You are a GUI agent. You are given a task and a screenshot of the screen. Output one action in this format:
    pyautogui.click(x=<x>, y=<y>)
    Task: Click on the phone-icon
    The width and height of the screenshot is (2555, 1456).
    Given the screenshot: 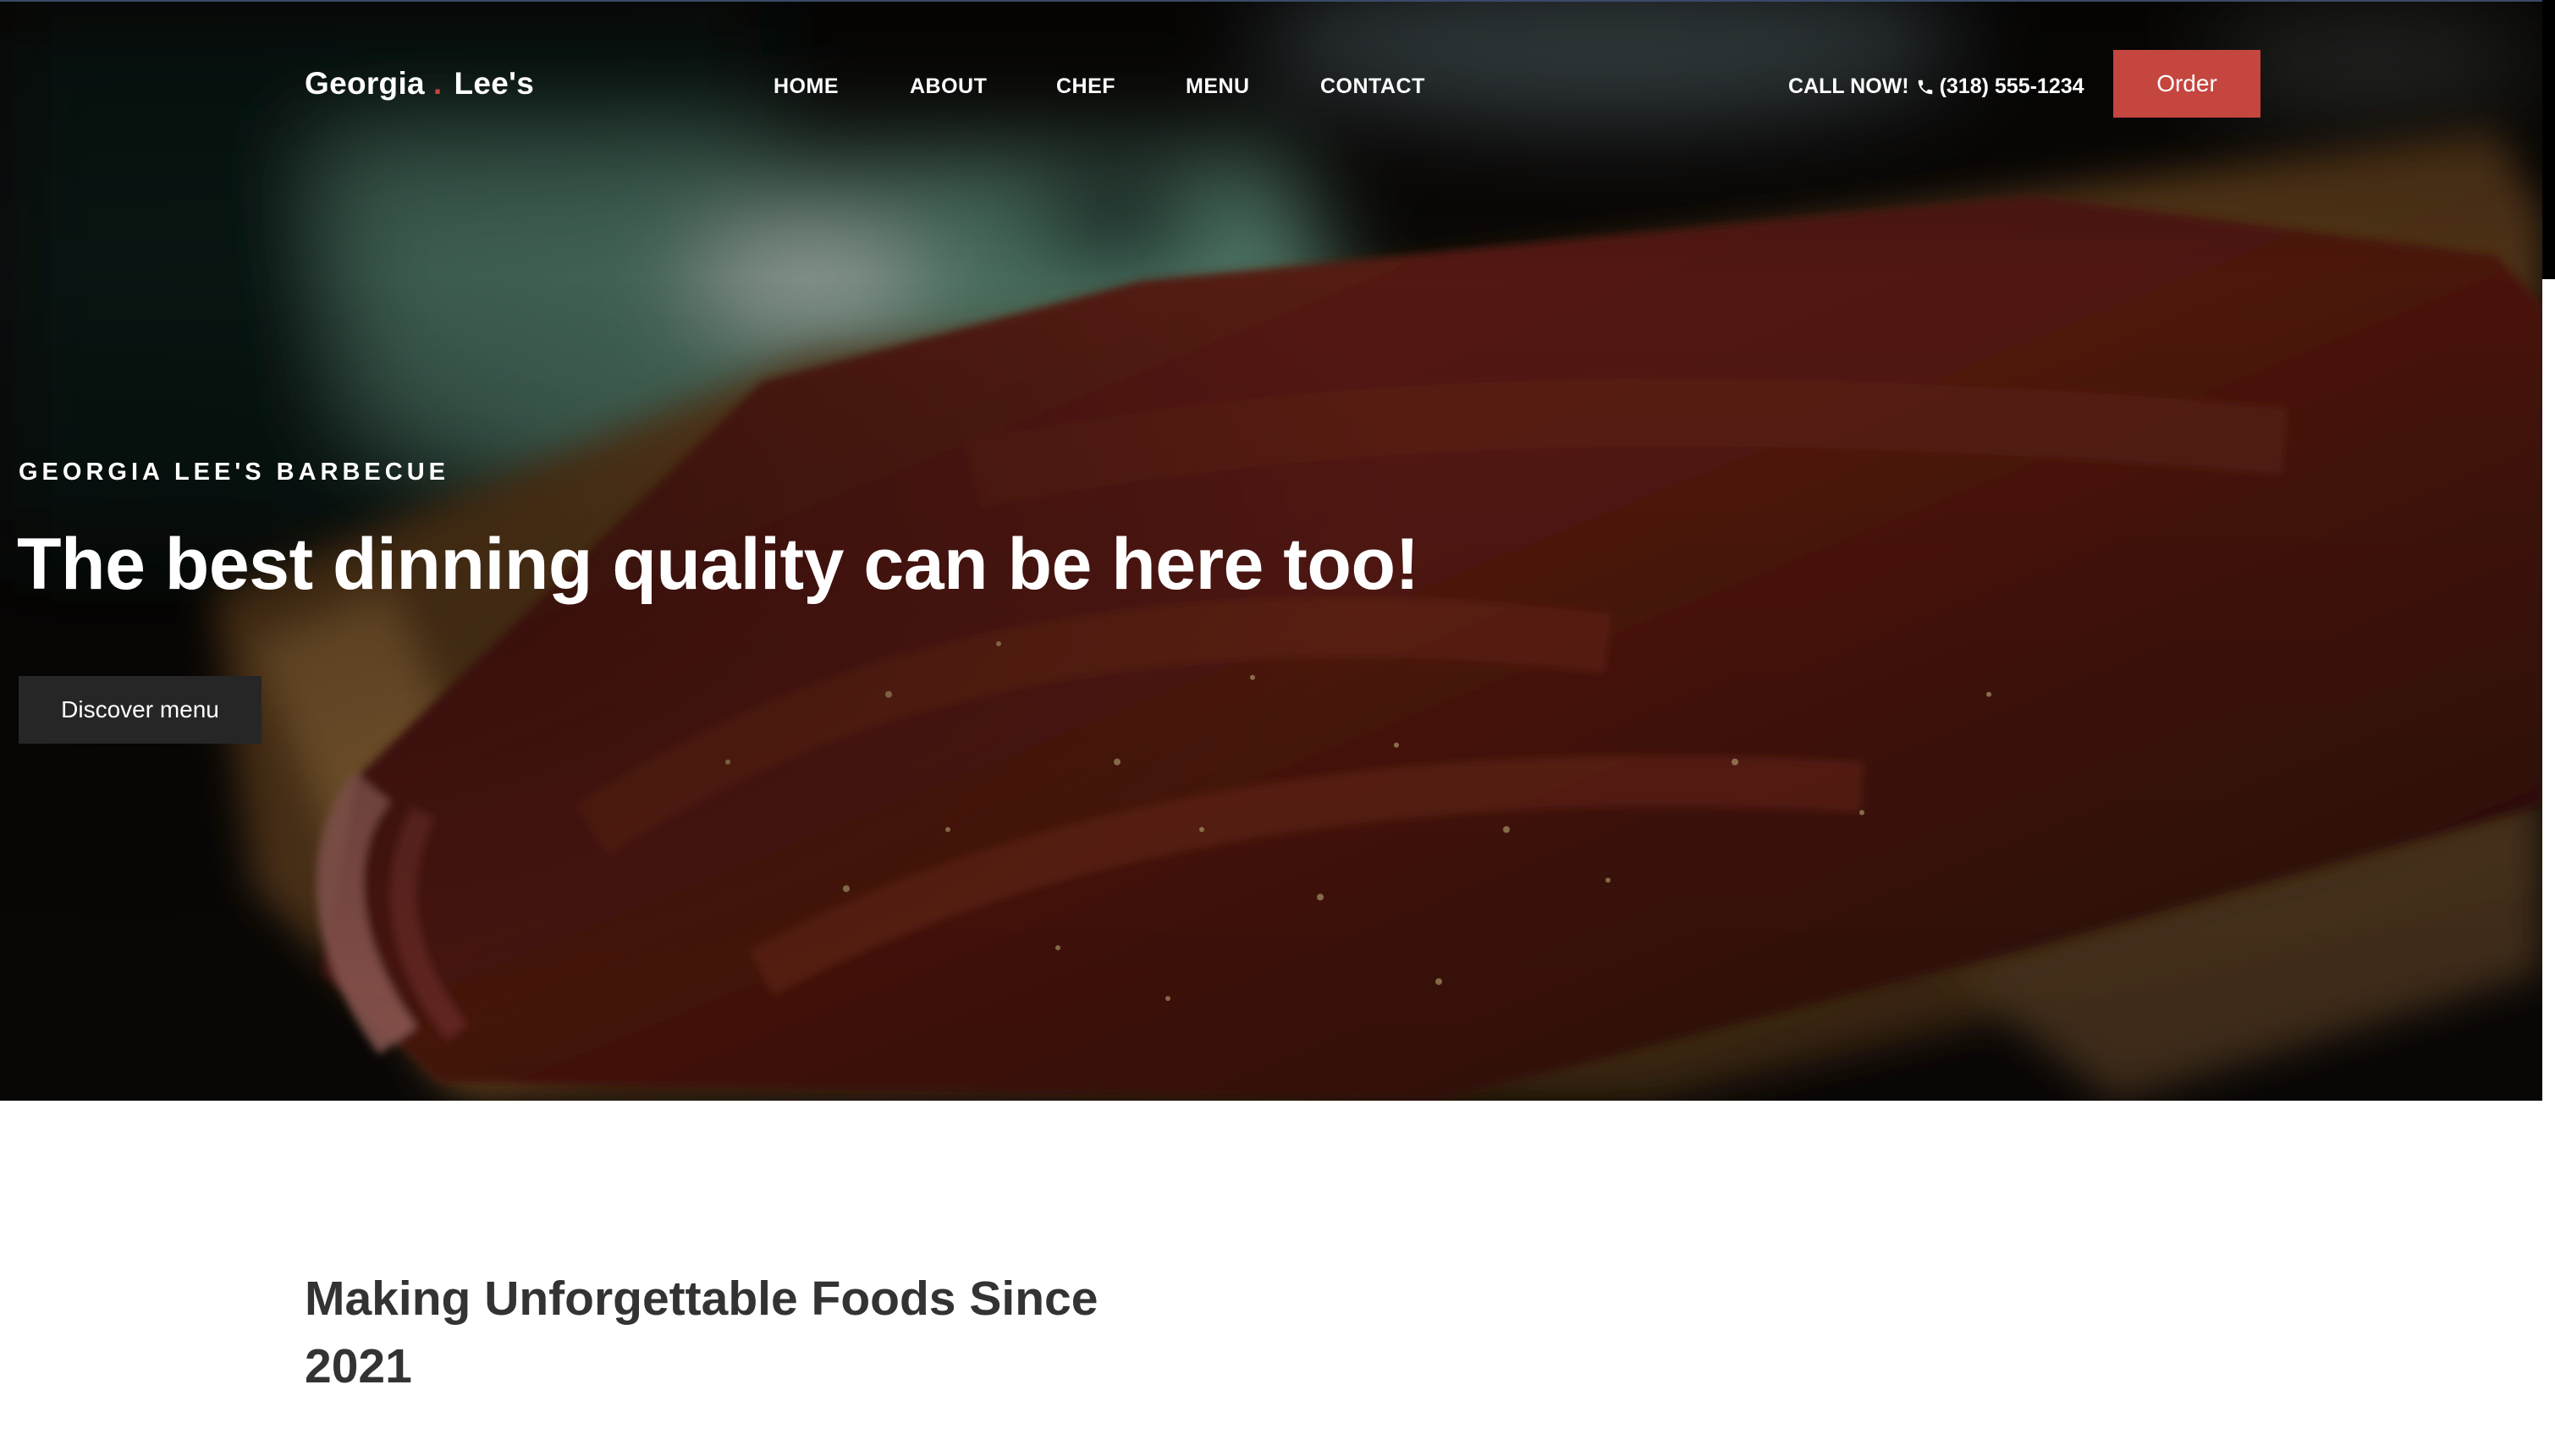 What is the action you would take?
    pyautogui.click(x=1925, y=87)
    